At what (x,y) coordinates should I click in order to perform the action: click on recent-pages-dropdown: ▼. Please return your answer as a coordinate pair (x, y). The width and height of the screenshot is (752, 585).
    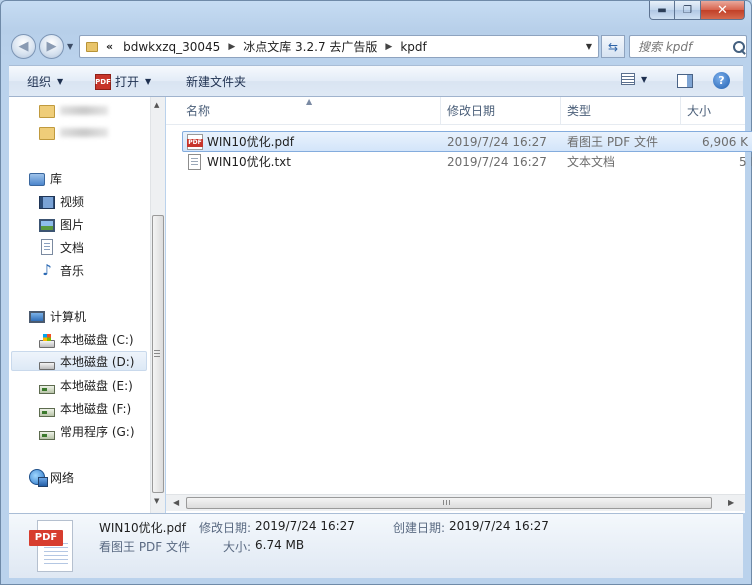
    Looking at the image, I should click on (70, 46).